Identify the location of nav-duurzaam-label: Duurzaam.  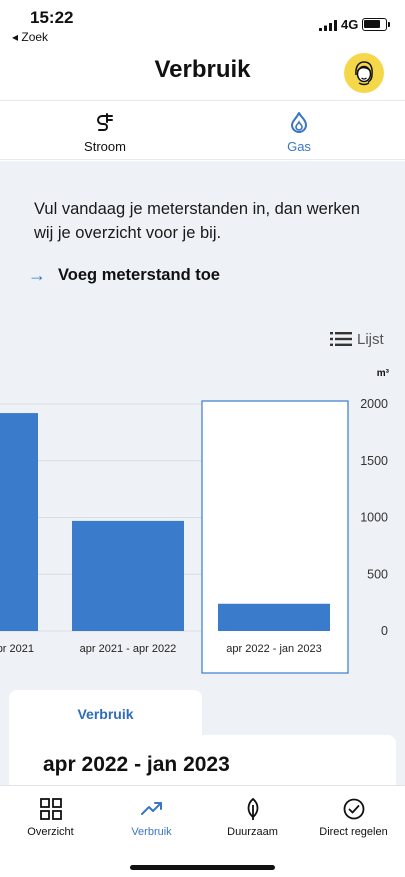
(252, 832).